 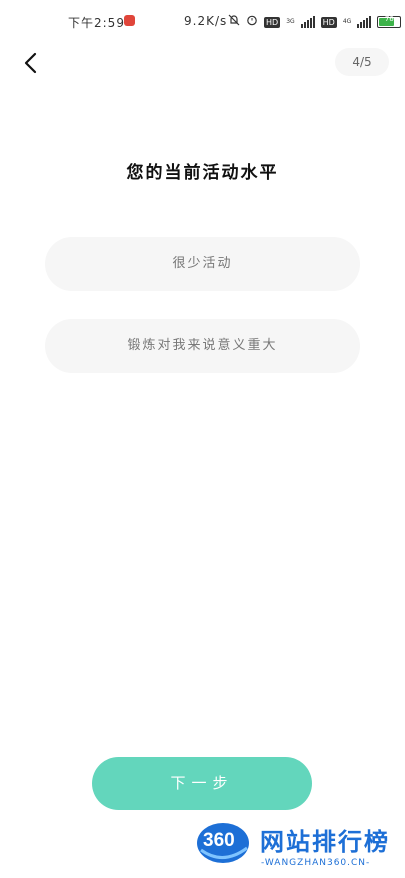 I want to click on watermark: 360 网站排行榜 -WANGZHAN360.CN-, so click(x=300, y=847).